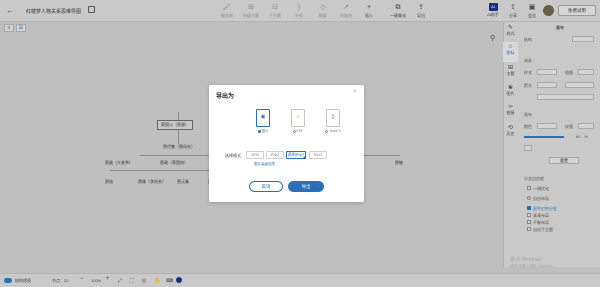 This screenshot has width=600, height=287. Describe the element at coordinates (544, 137) in the screenshot. I see `opacity-slider` at that location.